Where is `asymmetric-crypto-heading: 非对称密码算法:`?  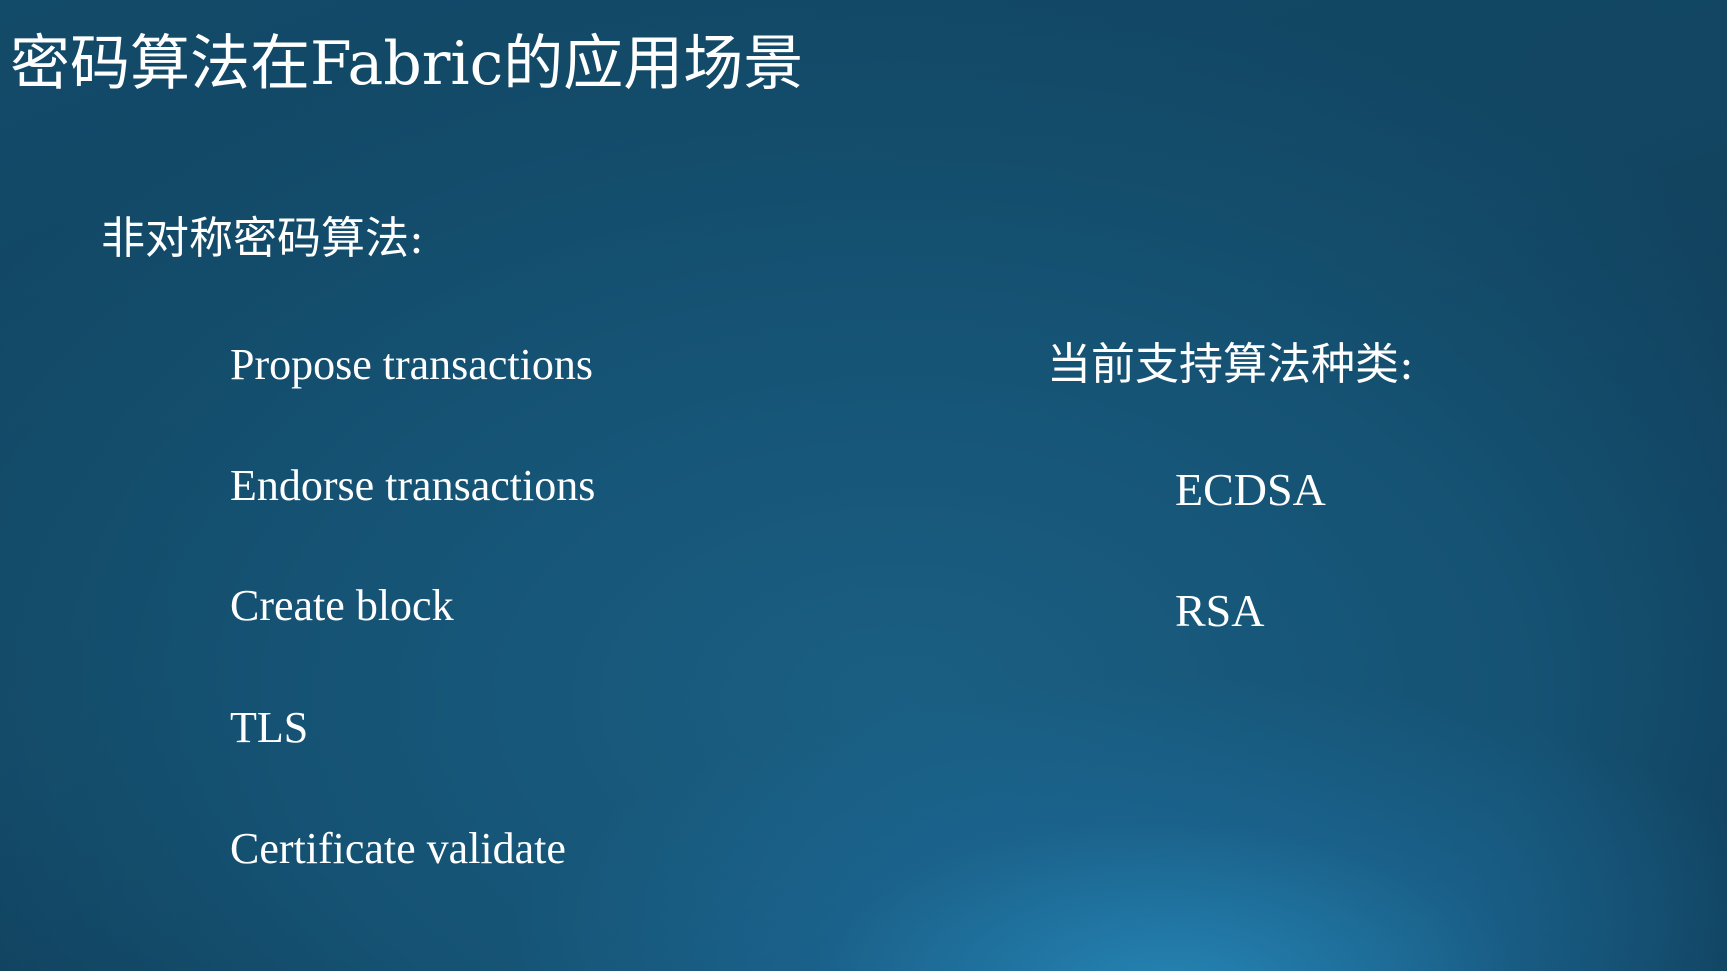 asymmetric-crypto-heading: 非对称密码算法: is located at coordinates (262, 238).